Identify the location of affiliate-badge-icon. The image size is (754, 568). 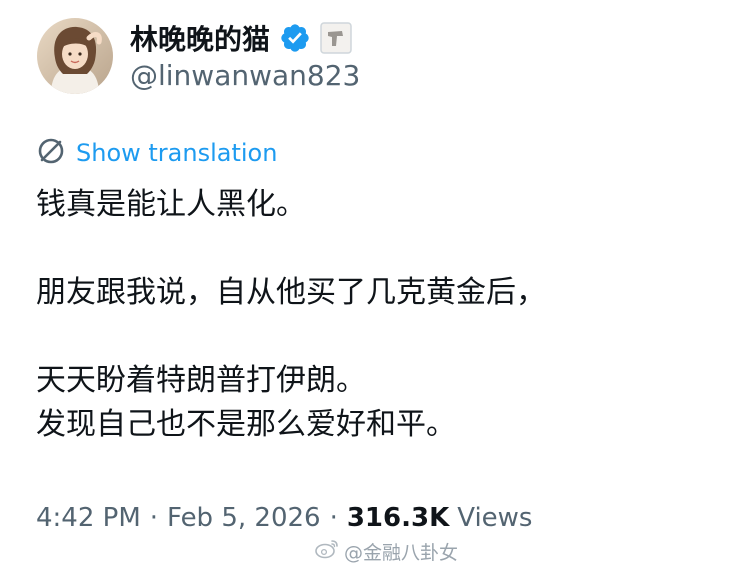
(336, 38).